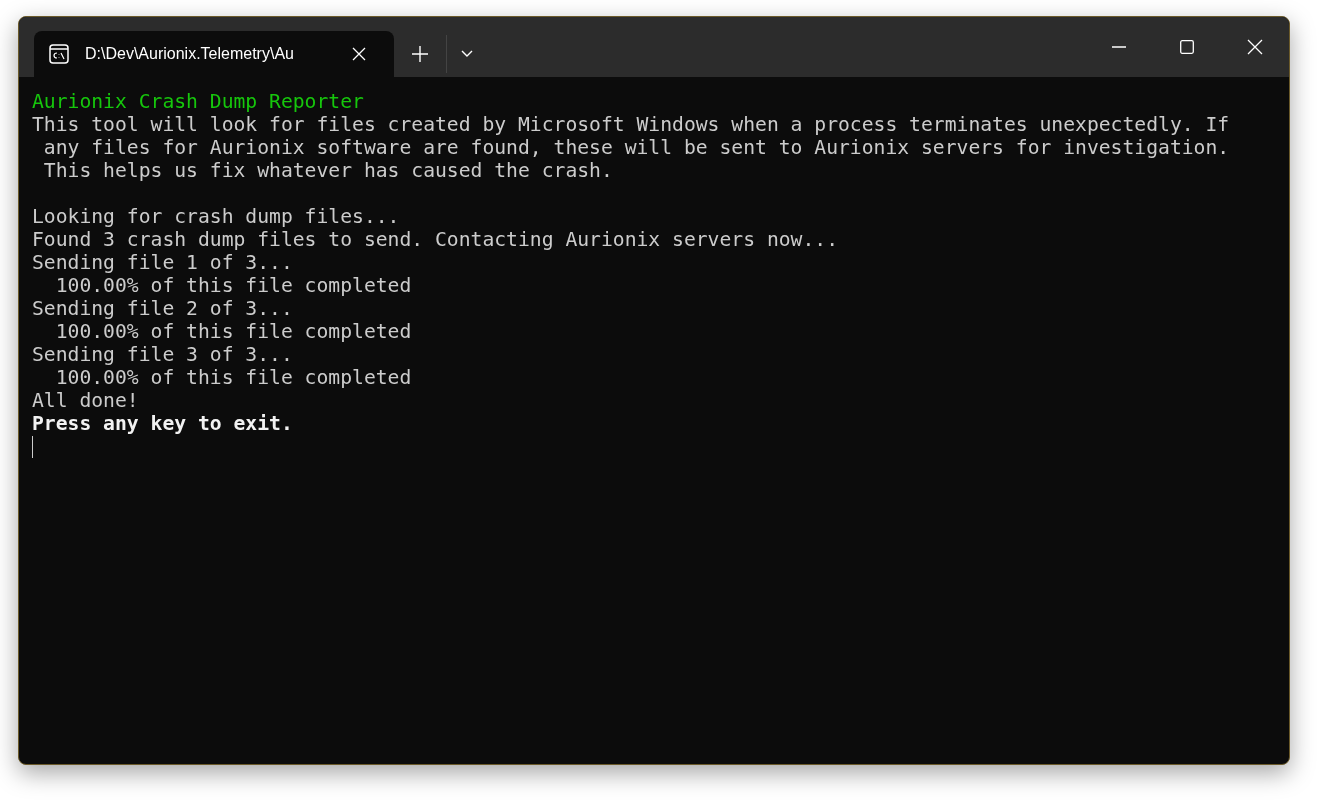 The height and width of the screenshot is (811, 1327). What do you see at coordinates (420, 54) in the screenshot?
I see `plus-icon` at bounding box center [420, 54].